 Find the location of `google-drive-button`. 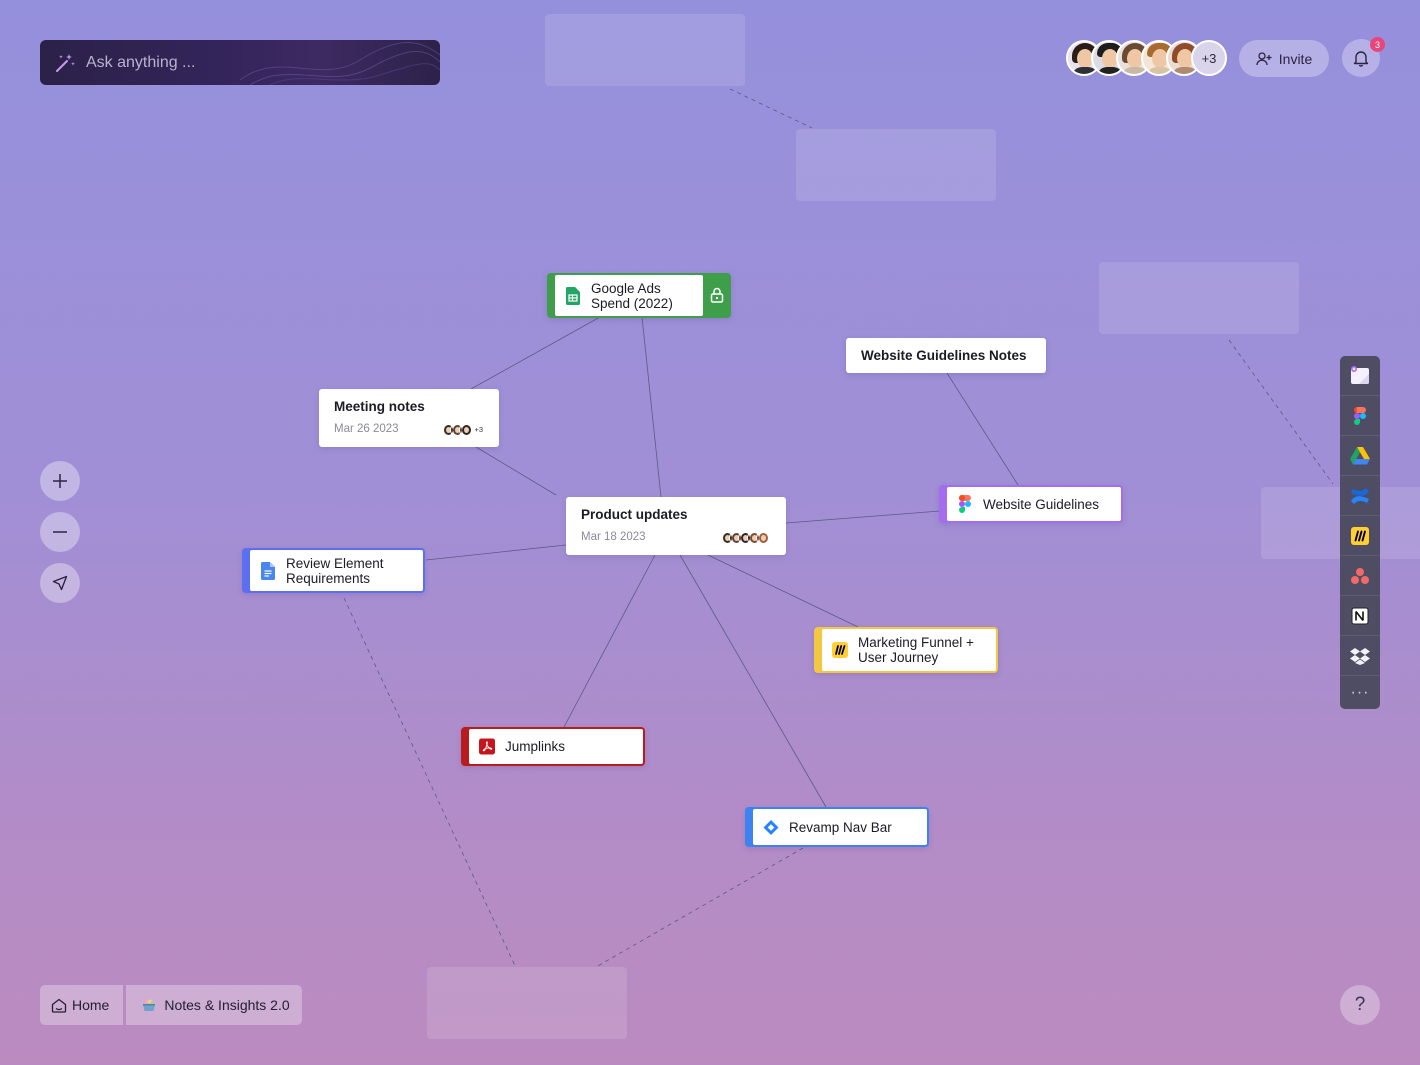

google-drive-button is located at coordinates (1360, 456).